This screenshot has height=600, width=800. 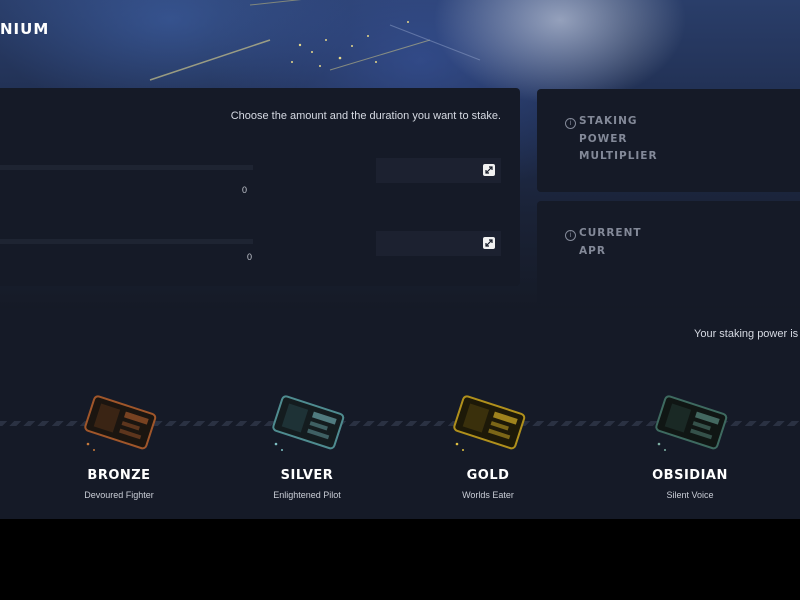 What do you see at coordinates (126, 167) in the screenshot?
I see `amount-slider` at bounding box center [126, 167].